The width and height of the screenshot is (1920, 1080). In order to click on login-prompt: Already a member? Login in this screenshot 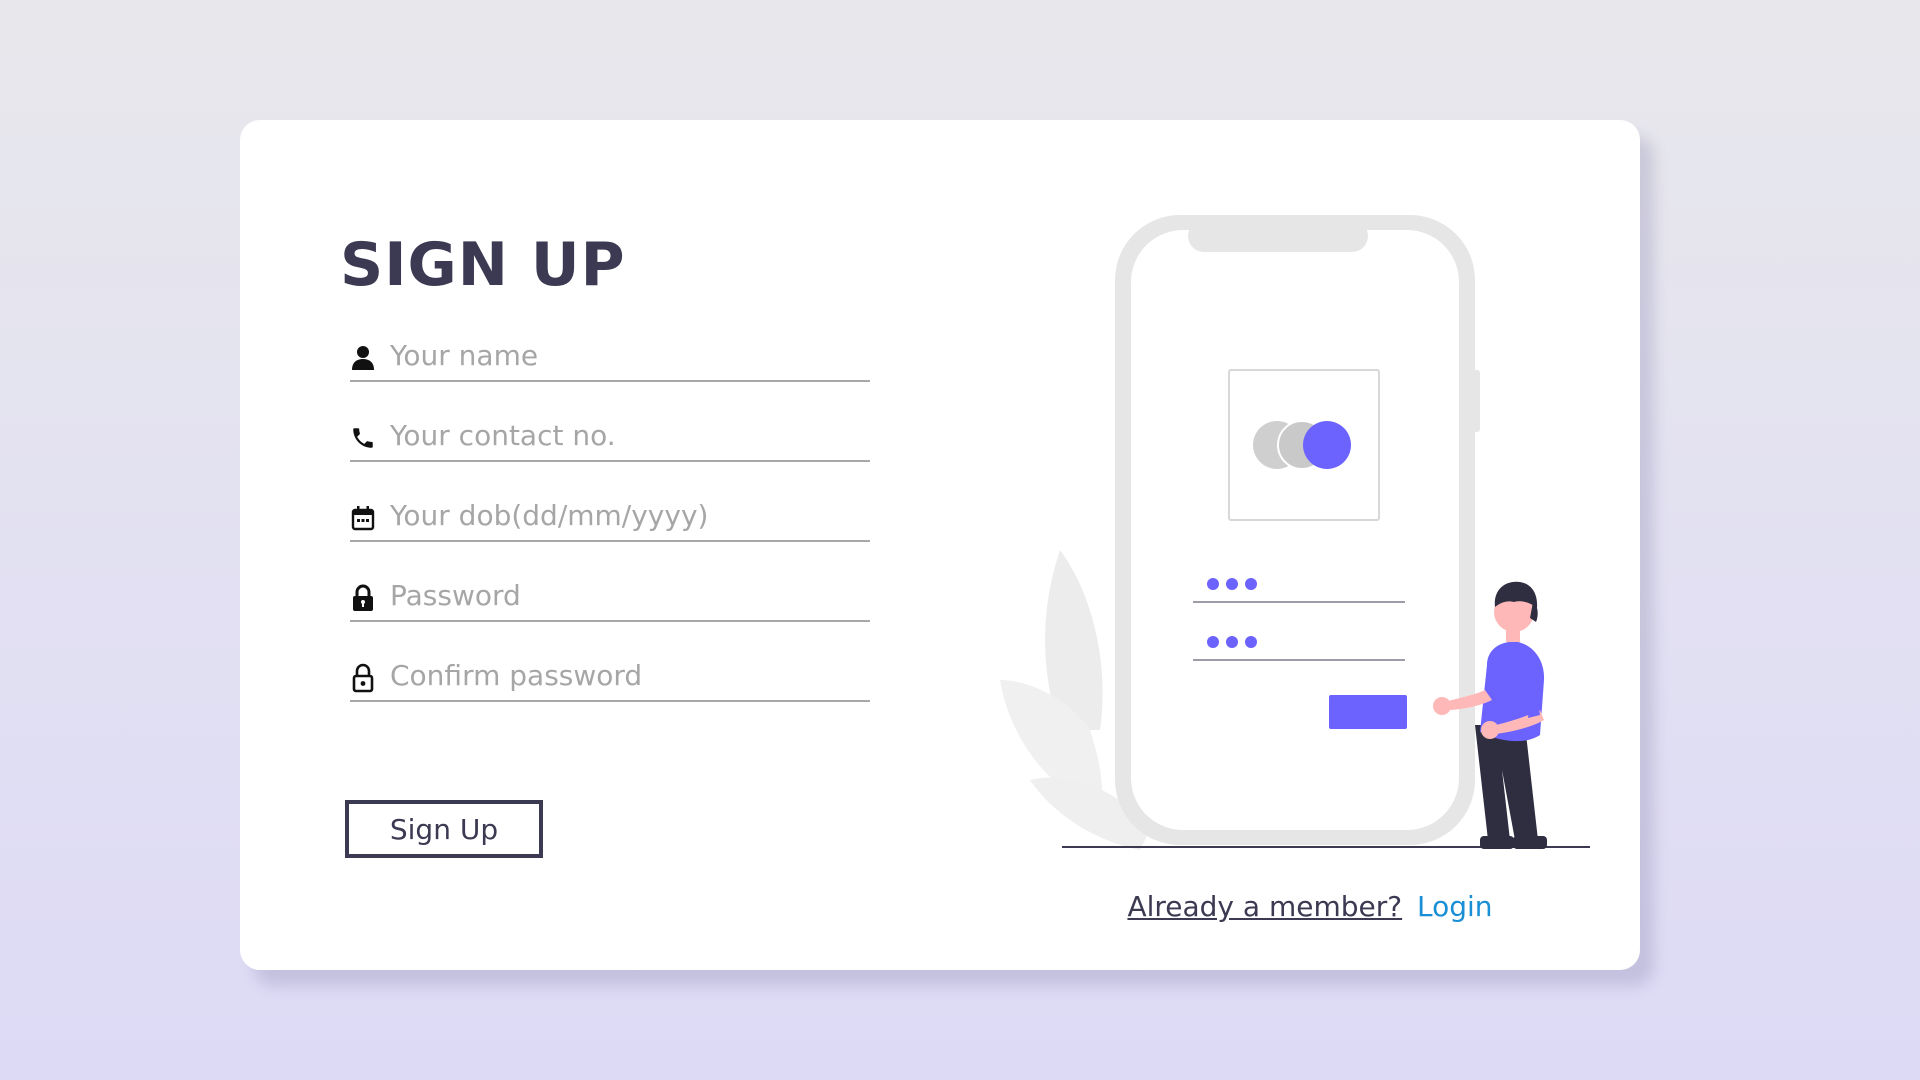, I will do `click(1310, 906)`.